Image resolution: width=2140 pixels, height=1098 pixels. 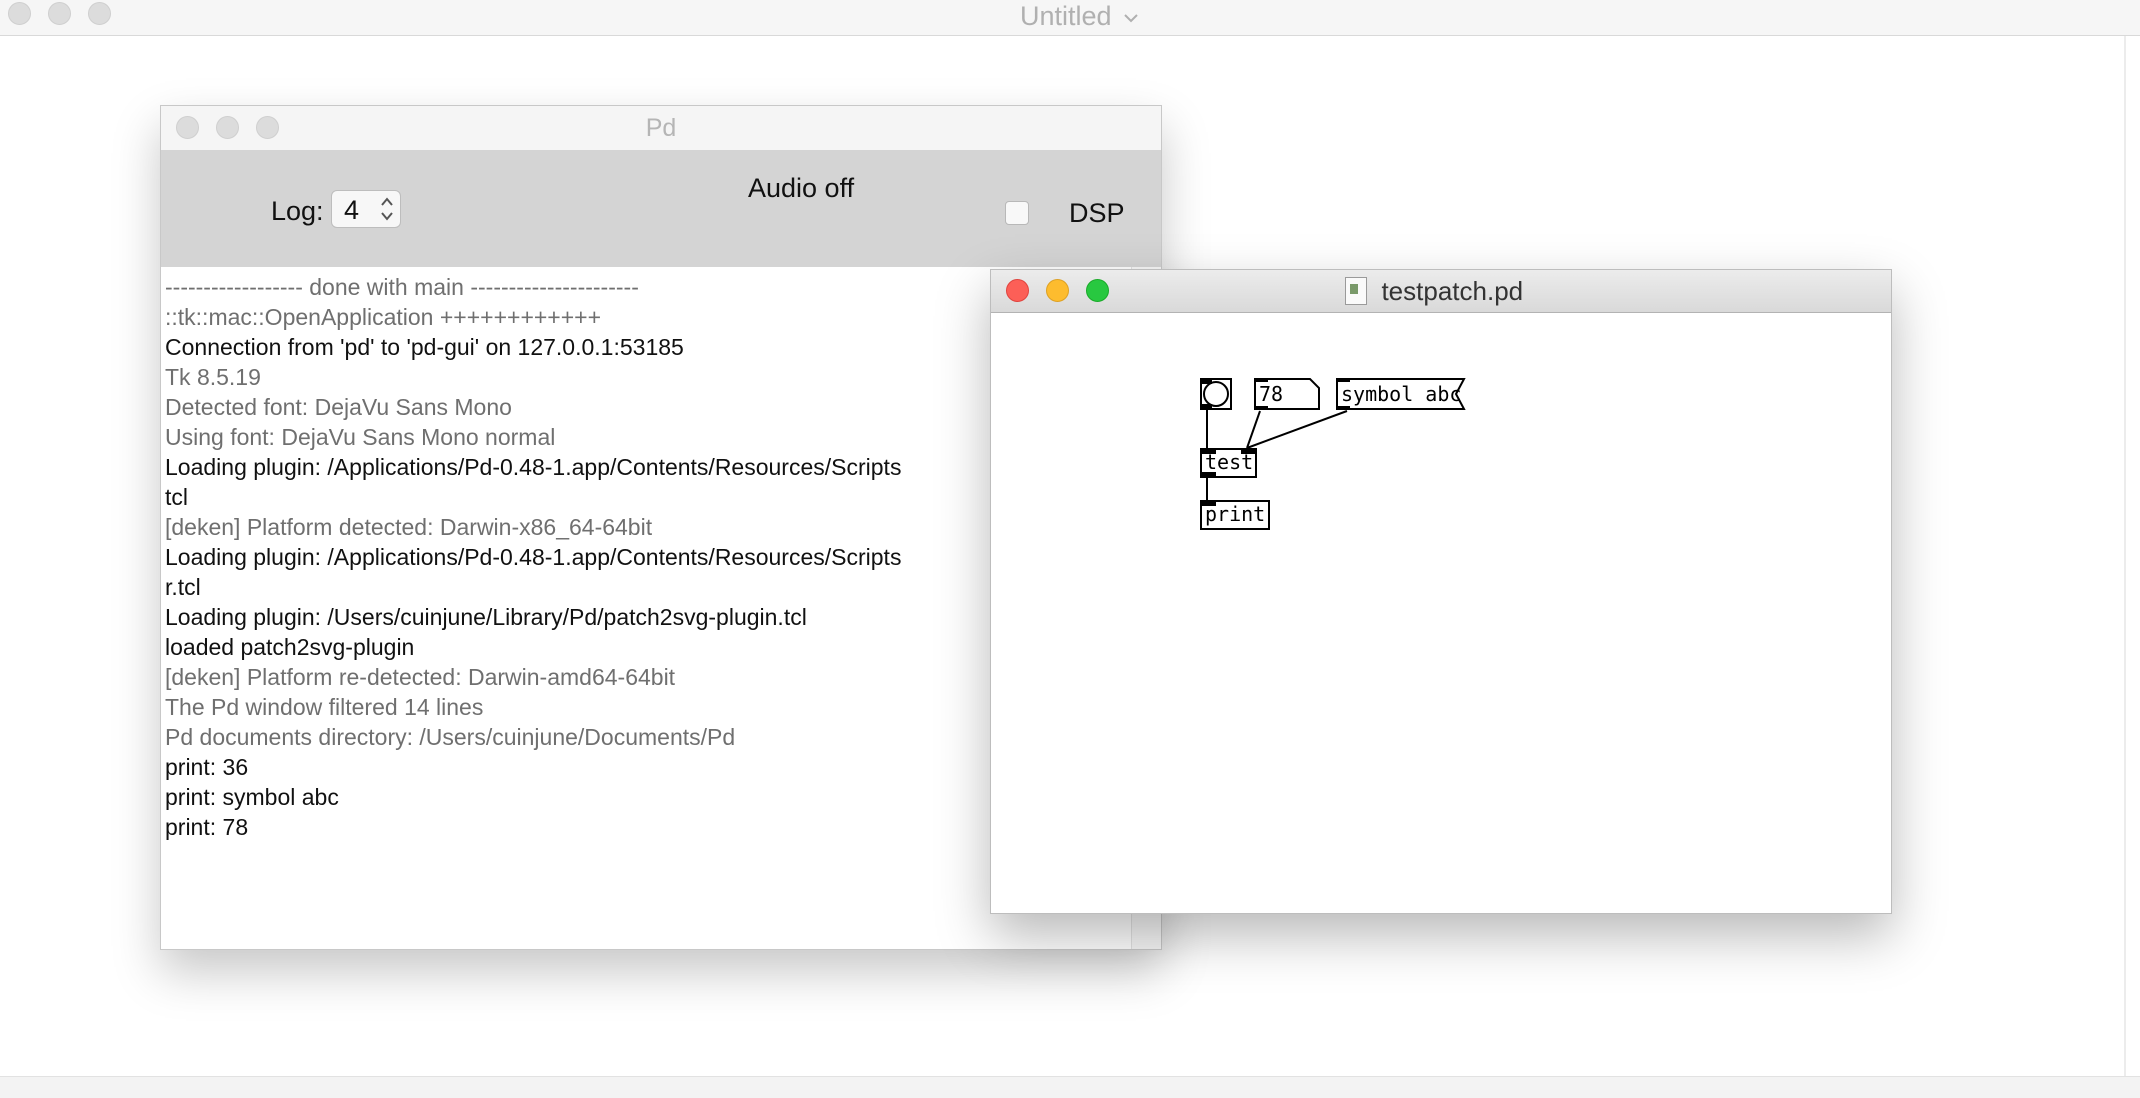 I want to click on symbol-message-box: symbol abc, so click(x=1401, y=394).